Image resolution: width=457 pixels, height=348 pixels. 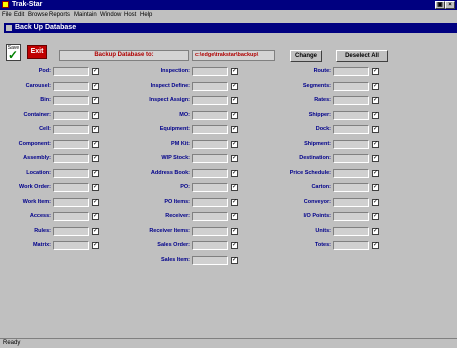 What do you see at coordinates (59, 15) in the screenshot?
I see `menu-reports: Reports` at bounding box center [59, 15].